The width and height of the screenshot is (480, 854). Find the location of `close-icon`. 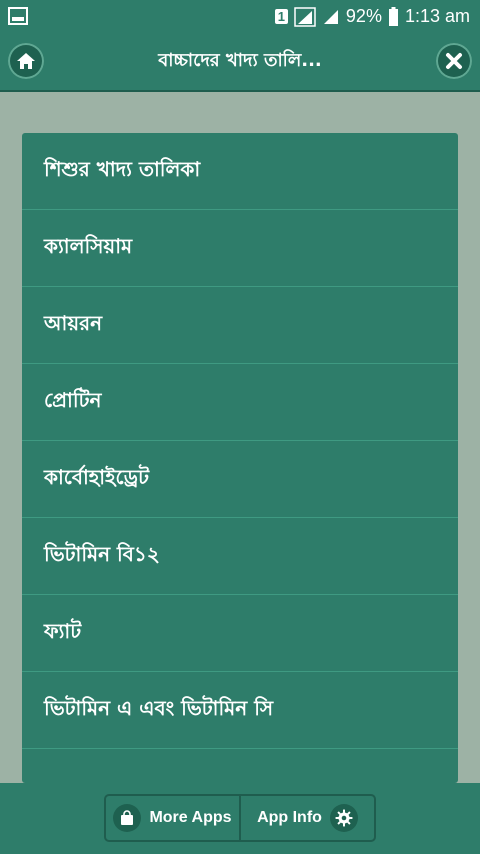

close-icon is located at coordinates (454, 61).